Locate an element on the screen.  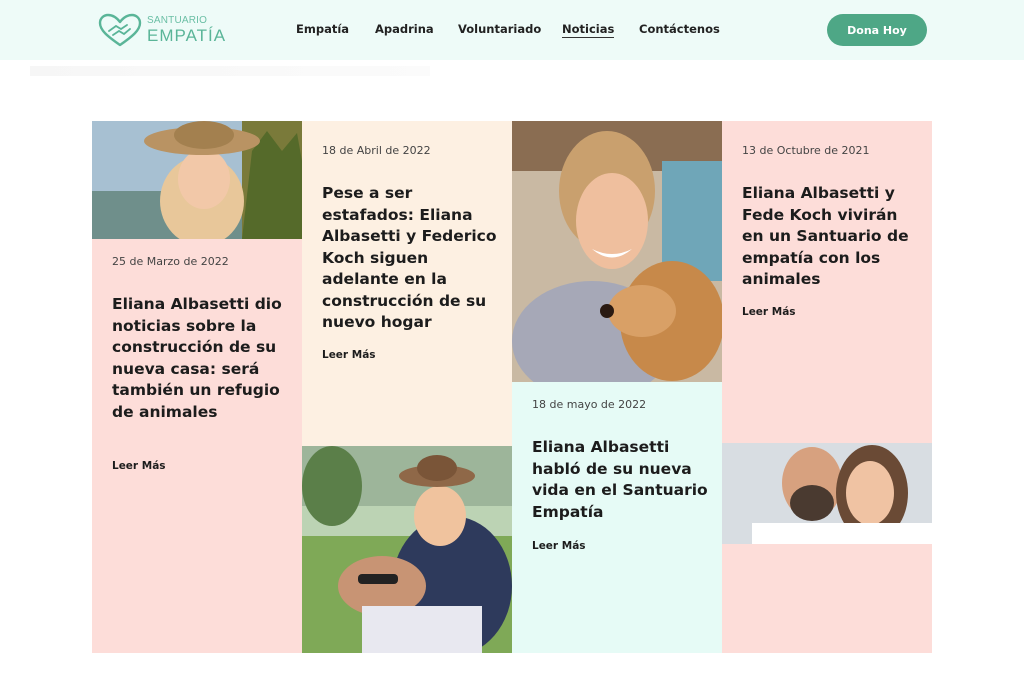
donate-button: Dona Hoy is located at coordinates (877, 30).